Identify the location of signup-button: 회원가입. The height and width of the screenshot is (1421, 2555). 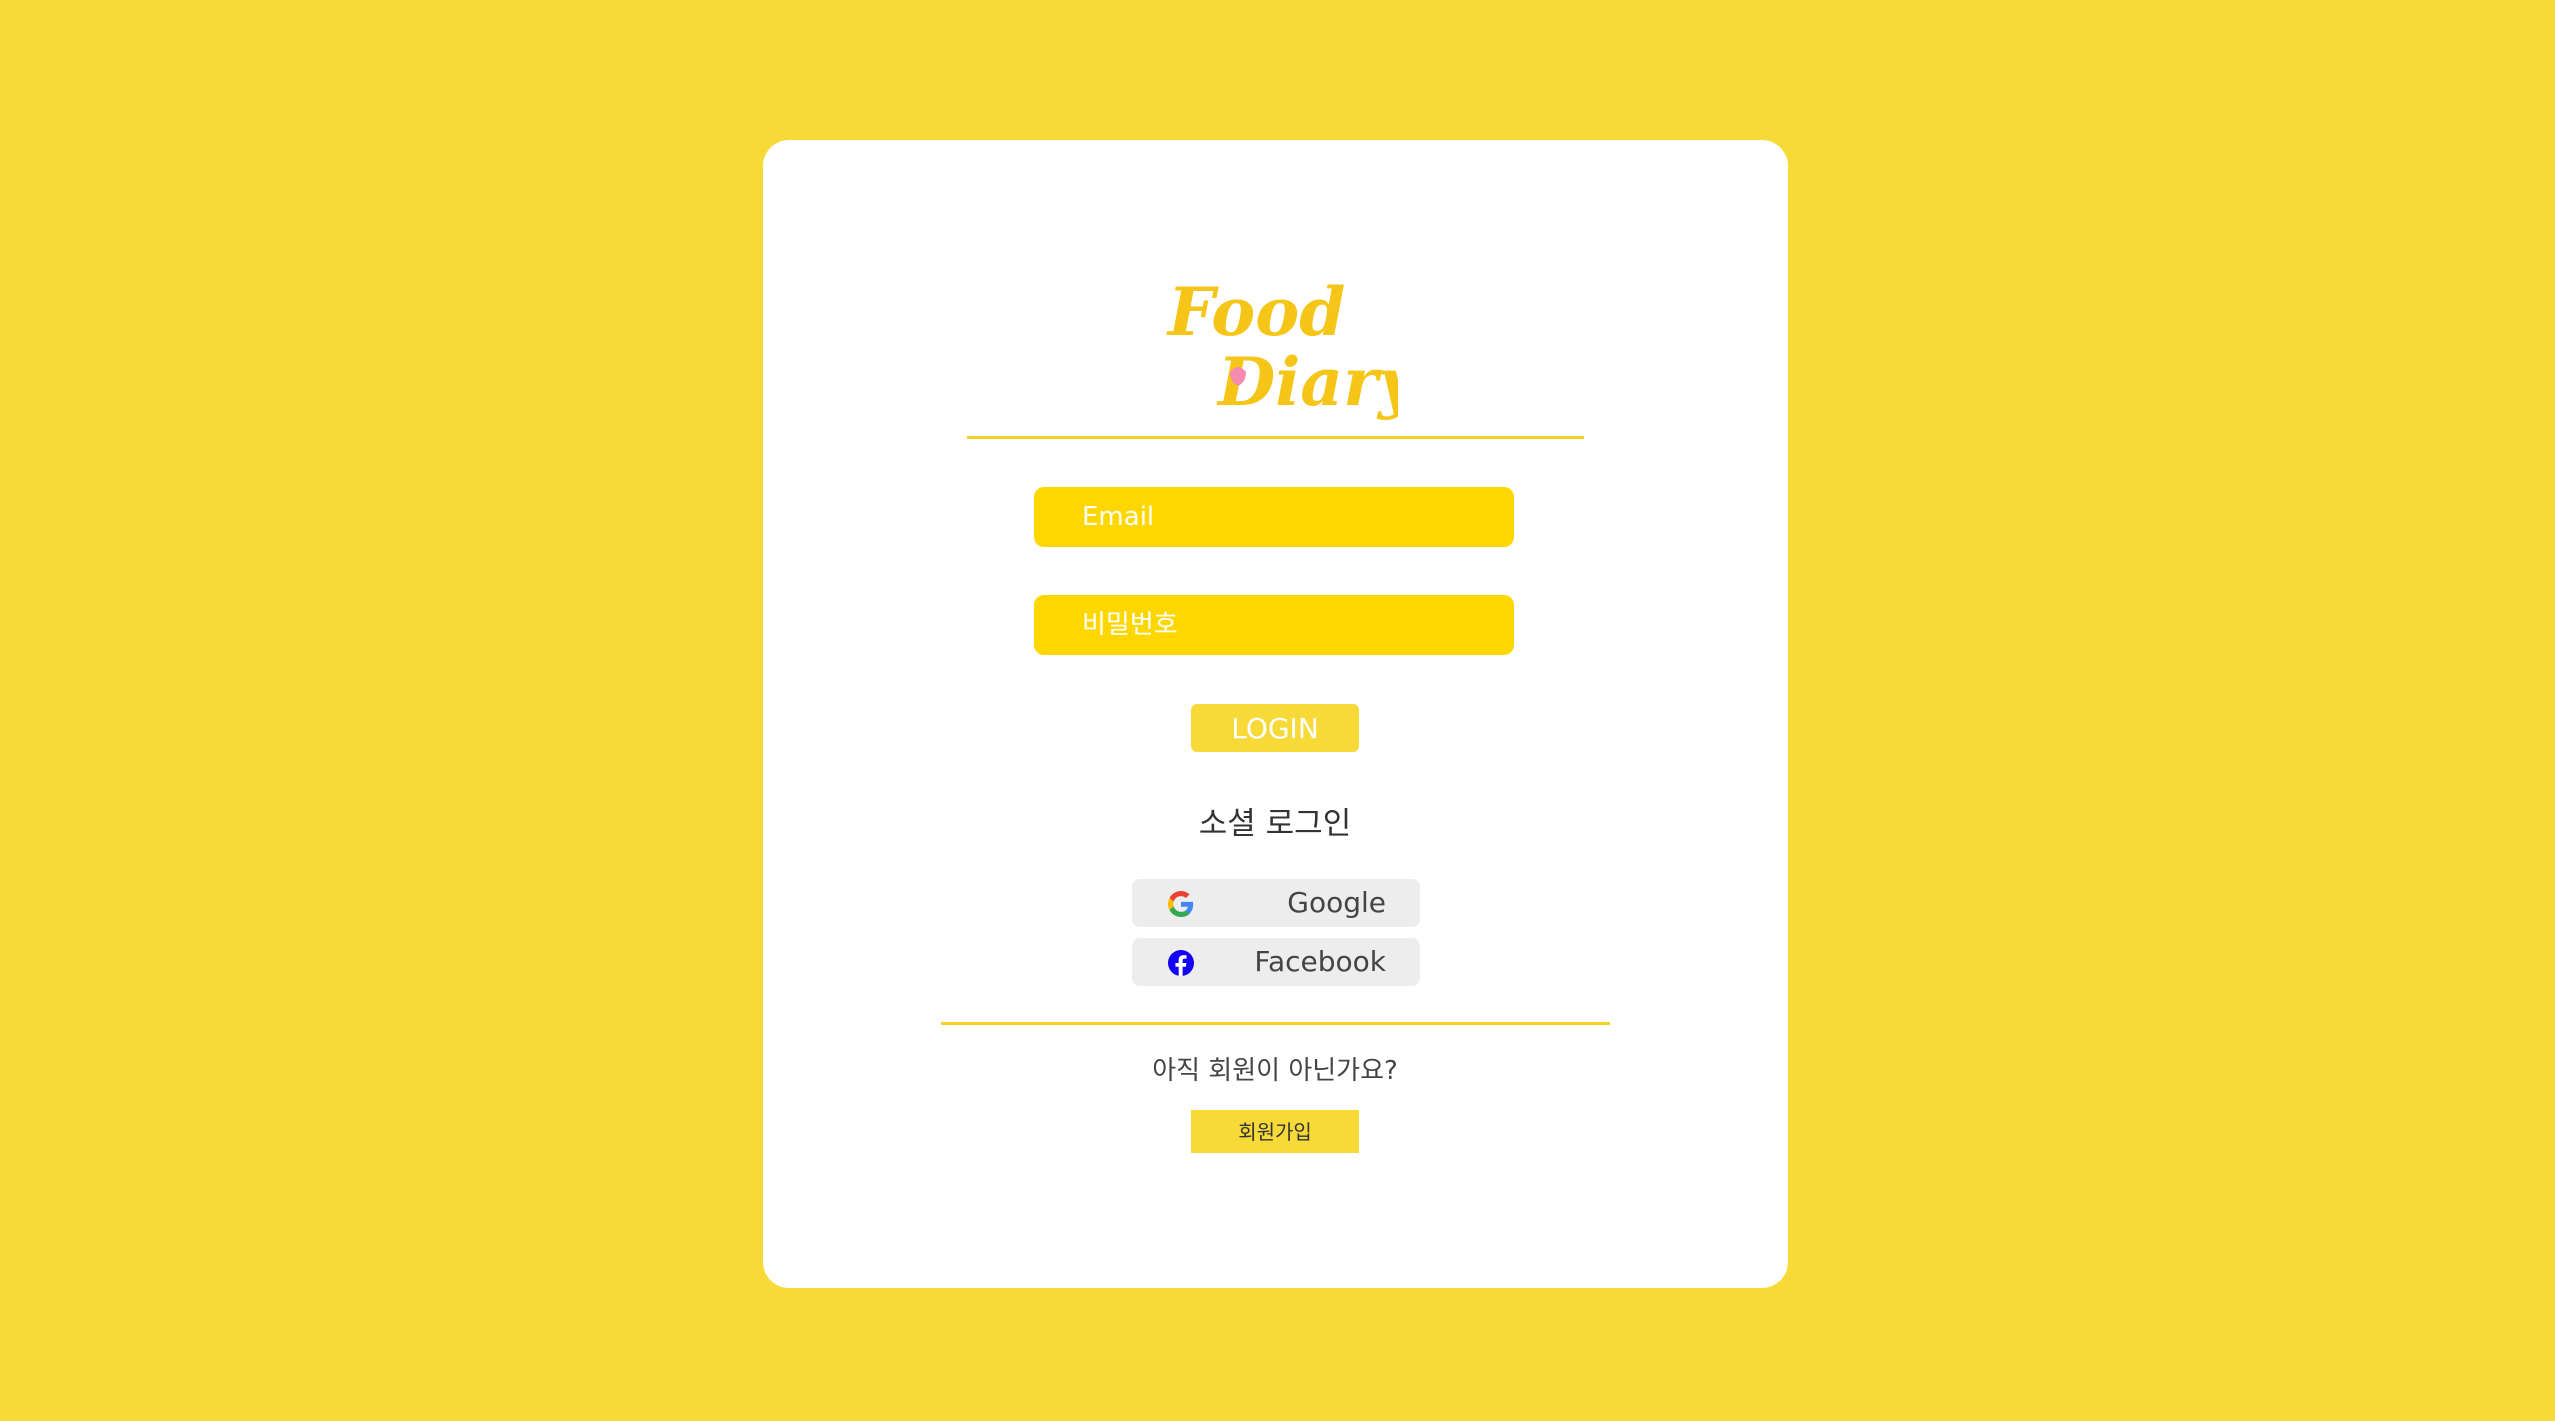
(1275, 1131).